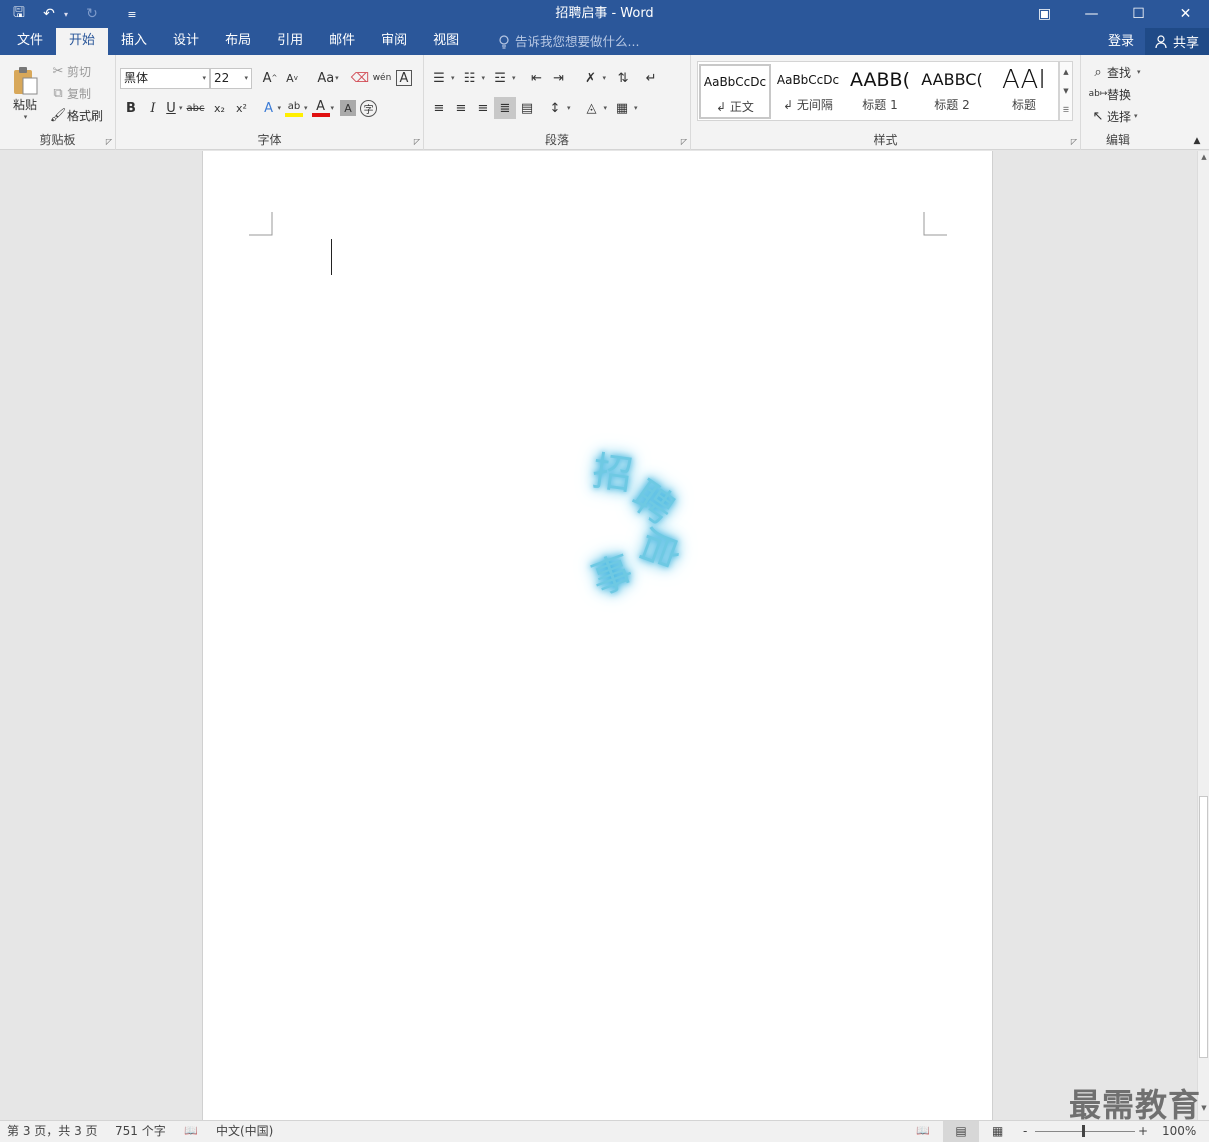 Image resolution: width=1209 pixels, height=1142 pixels. I want to click on format-painter-button: 🖌 格式刷, so click(76, 115).